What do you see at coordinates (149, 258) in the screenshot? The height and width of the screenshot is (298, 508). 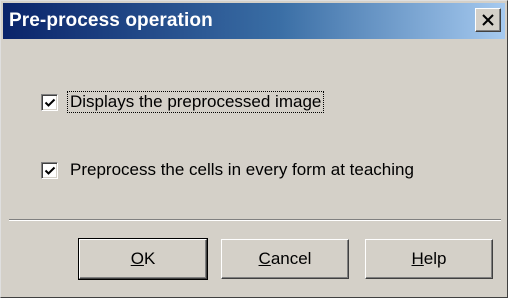 I see `ok-label-rest: K` at bounding box center [149, 258].